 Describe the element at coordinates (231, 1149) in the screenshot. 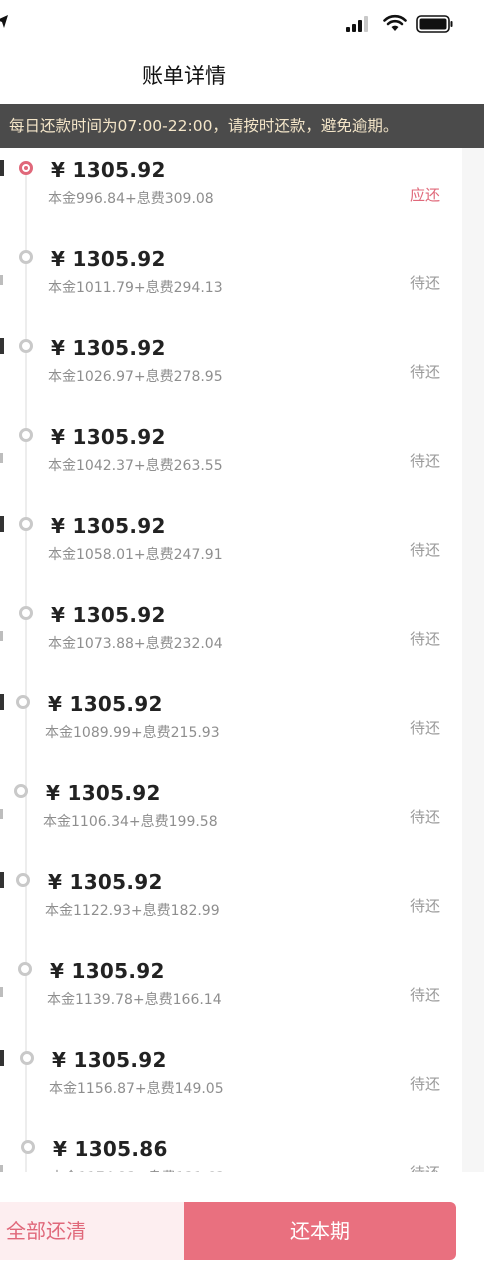

I see `installment-row: ¥ 1305.86本金1174.23+息费131.63待还` at that location.